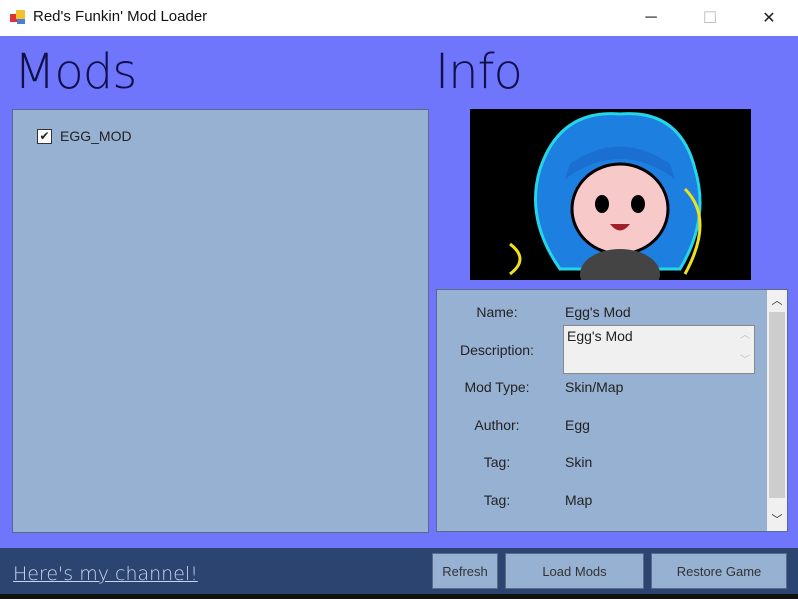 This screenshot has width=798, height=599. I want to click on scrollbar-thumb, so click(777, 405).